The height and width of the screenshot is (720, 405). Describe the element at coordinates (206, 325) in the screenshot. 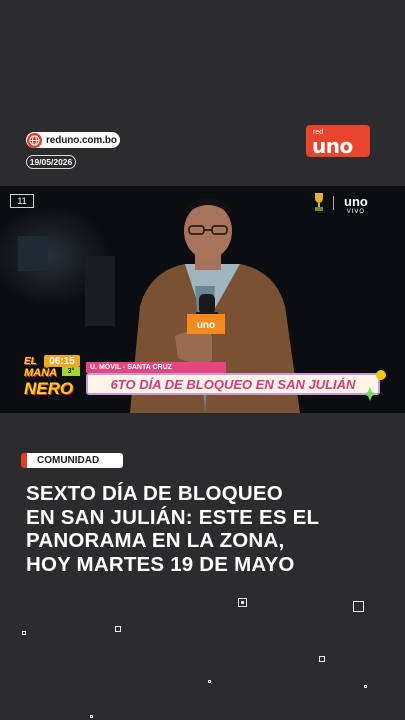

I see `mic-flag-logo: uno` at that location.